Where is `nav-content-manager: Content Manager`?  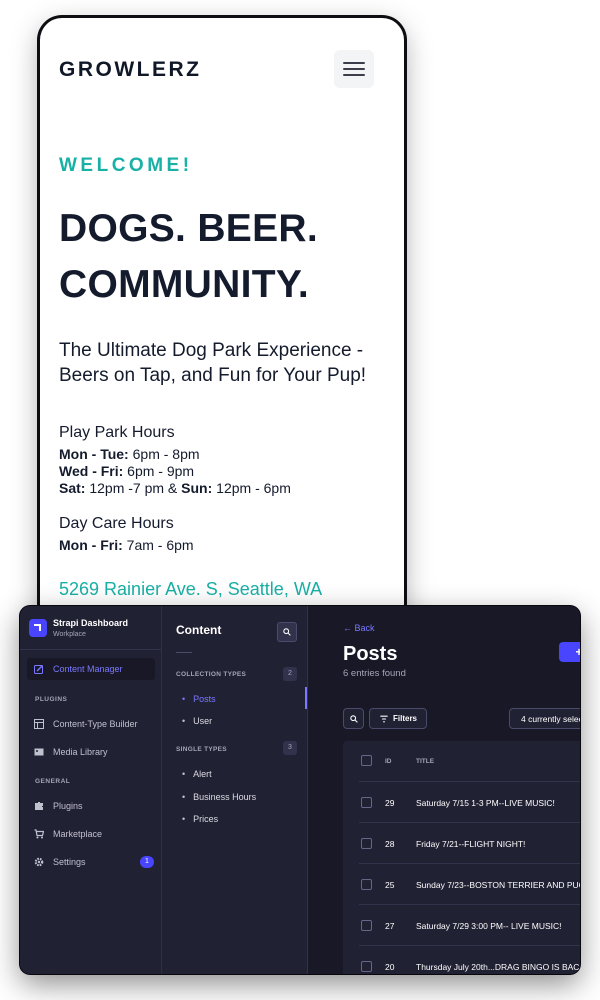 nav-content-manager: Content Manager is located at coordinates (91, 669).